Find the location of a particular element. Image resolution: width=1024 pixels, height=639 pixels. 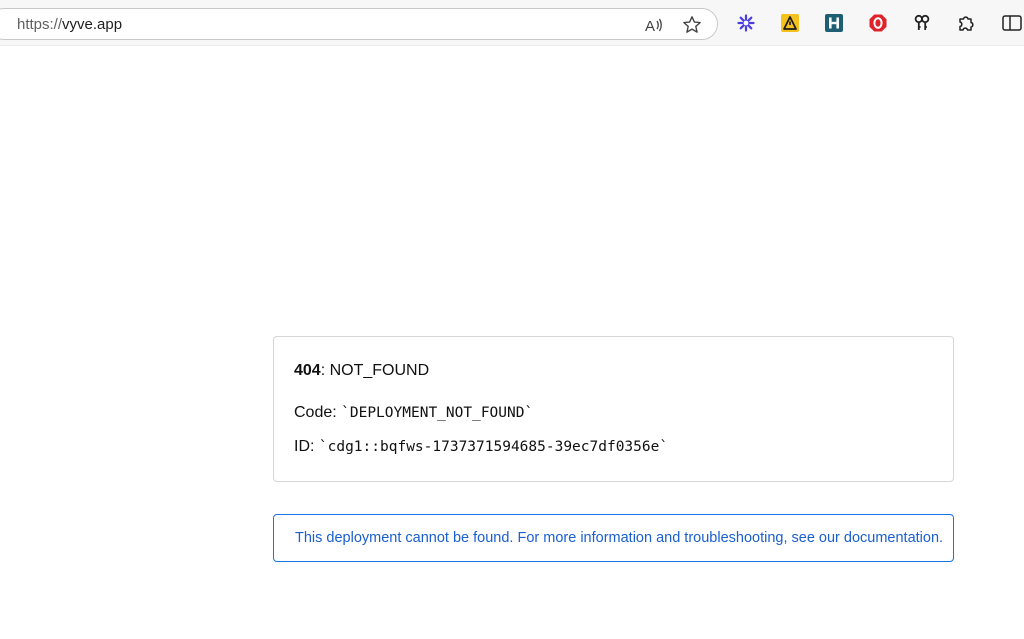

svg-text: A is located at coordinates (650, 26).